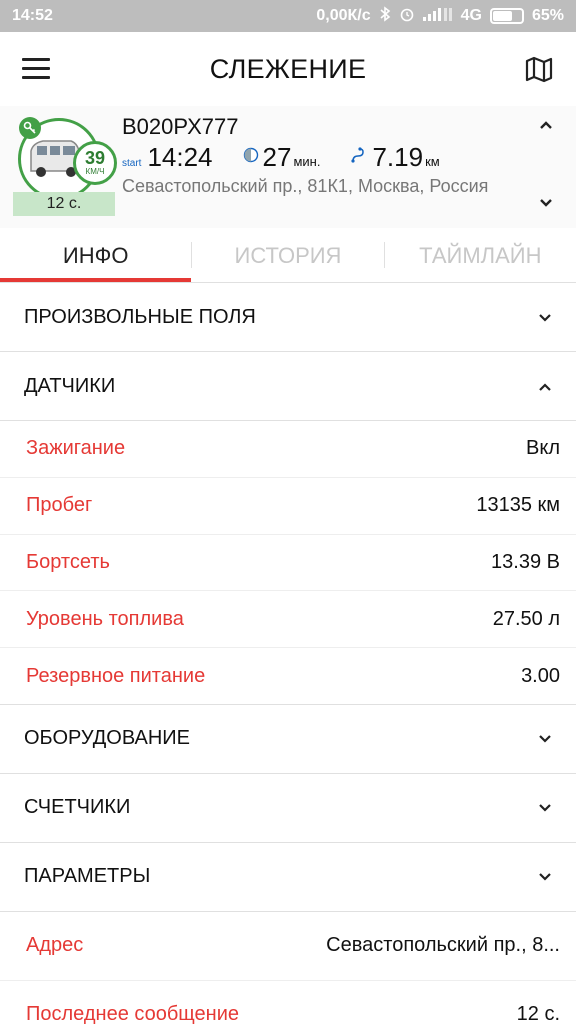  I want to click on tab-info: ИНФО, so click(96, 255).